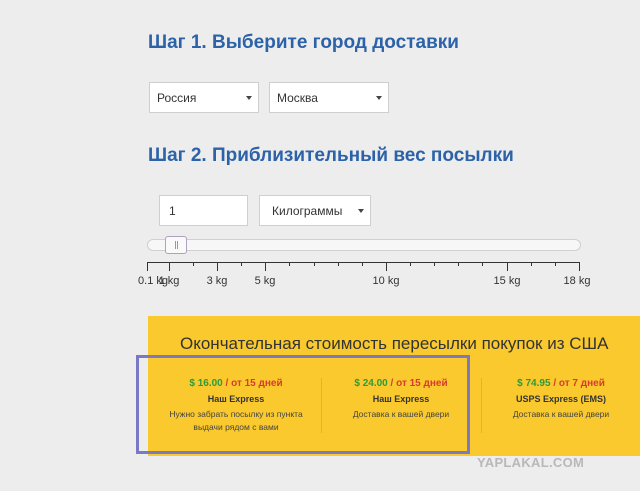 This screenshot has height=491, width=640. What do you see at coordinates (303, 42) in the screenshot?
I see `step1-title: Шаг 1. Выберите город доставки` at bounding box center [303, 42].